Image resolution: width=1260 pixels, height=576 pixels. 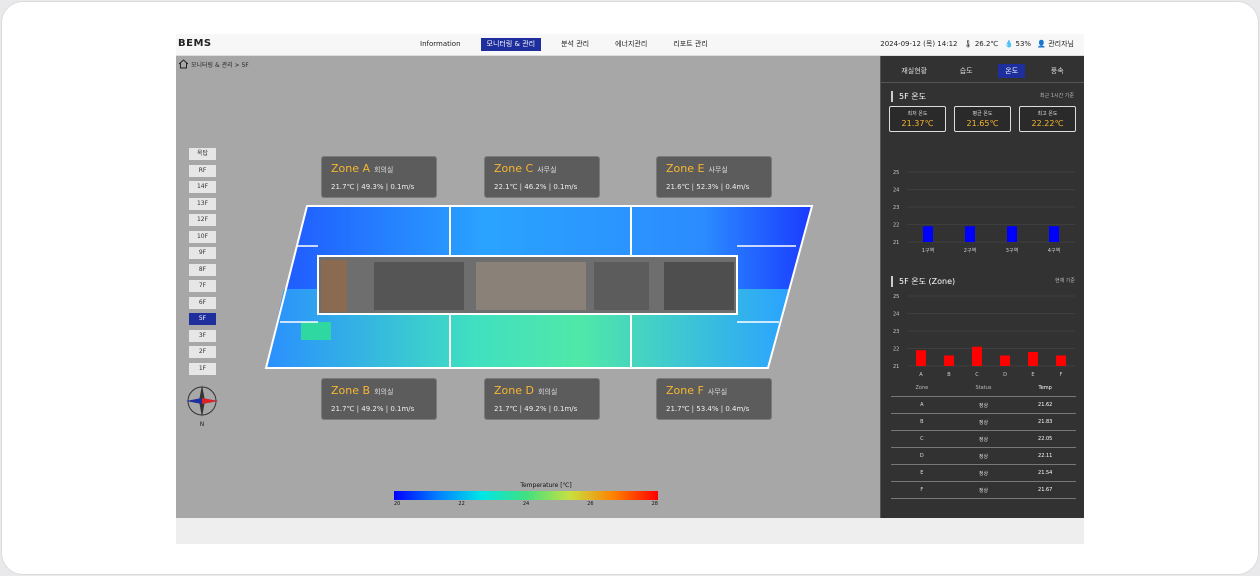 I want to click on table-cell: 22.11, so click(x=1045, y=456).